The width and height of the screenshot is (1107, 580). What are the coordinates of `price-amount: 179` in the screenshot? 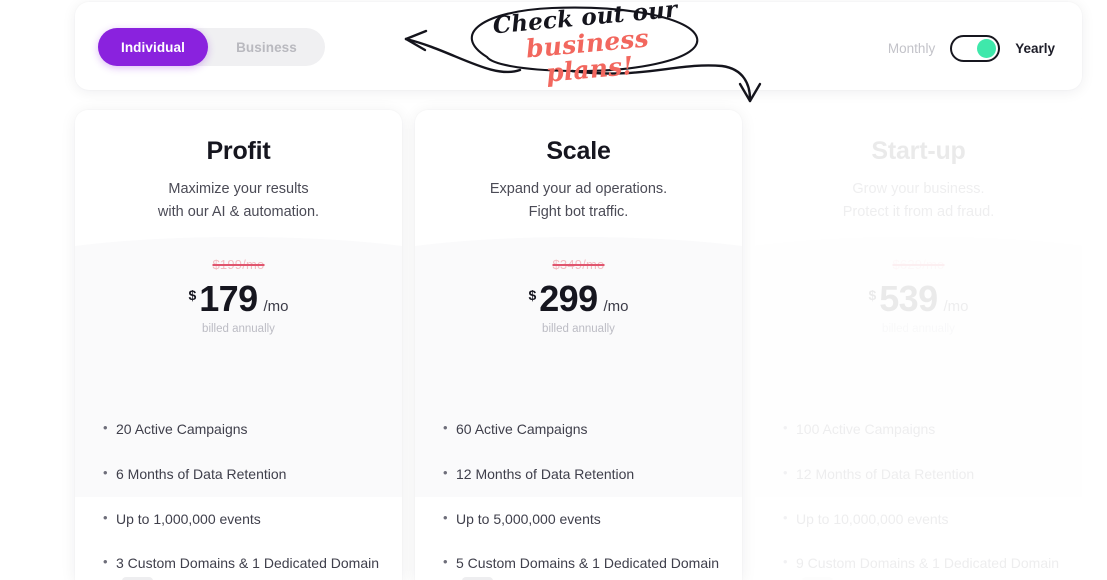 It's located at (228, 299).